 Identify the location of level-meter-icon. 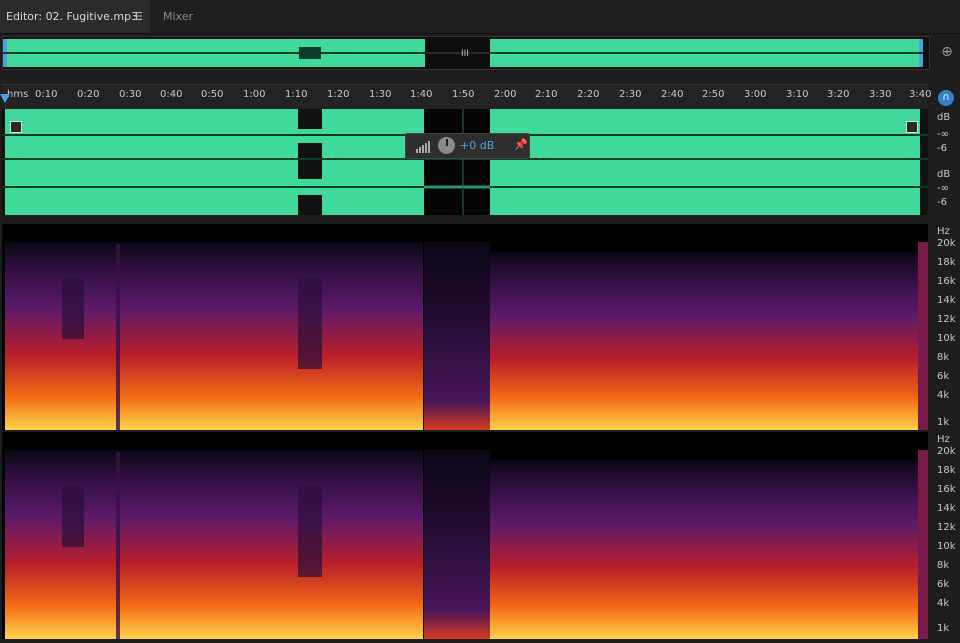
(423, 147).